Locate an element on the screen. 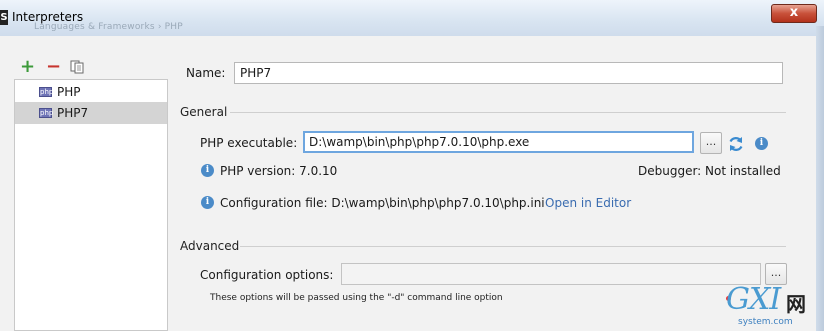 The image size is (824, 331). close-button: x is located at coordinates (794, 13).